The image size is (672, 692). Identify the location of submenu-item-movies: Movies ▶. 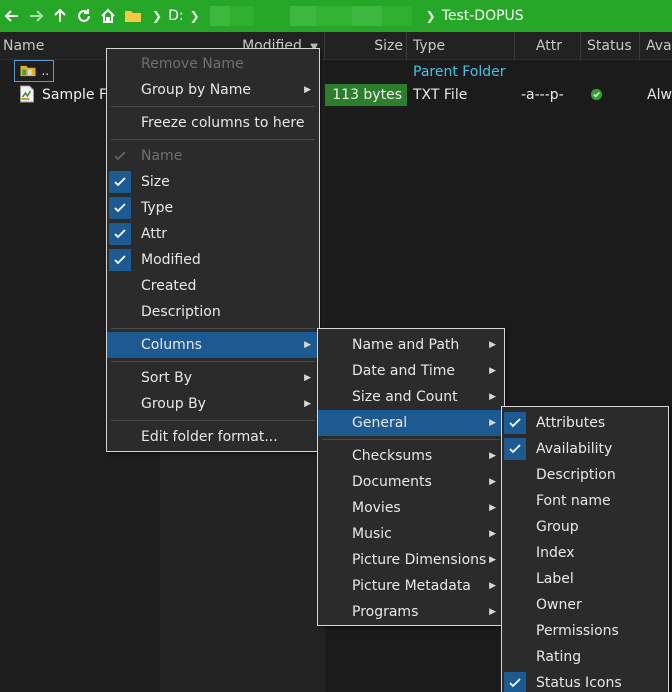
(411, 508).